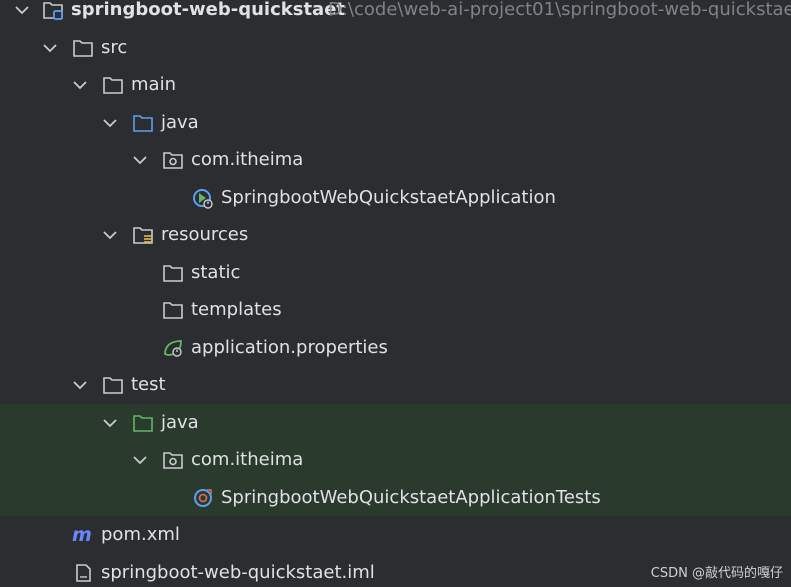 Image resolution: width=791 pixels, height=587 pixels. I want to click on tree-node-label: resources, so click(205, 234).